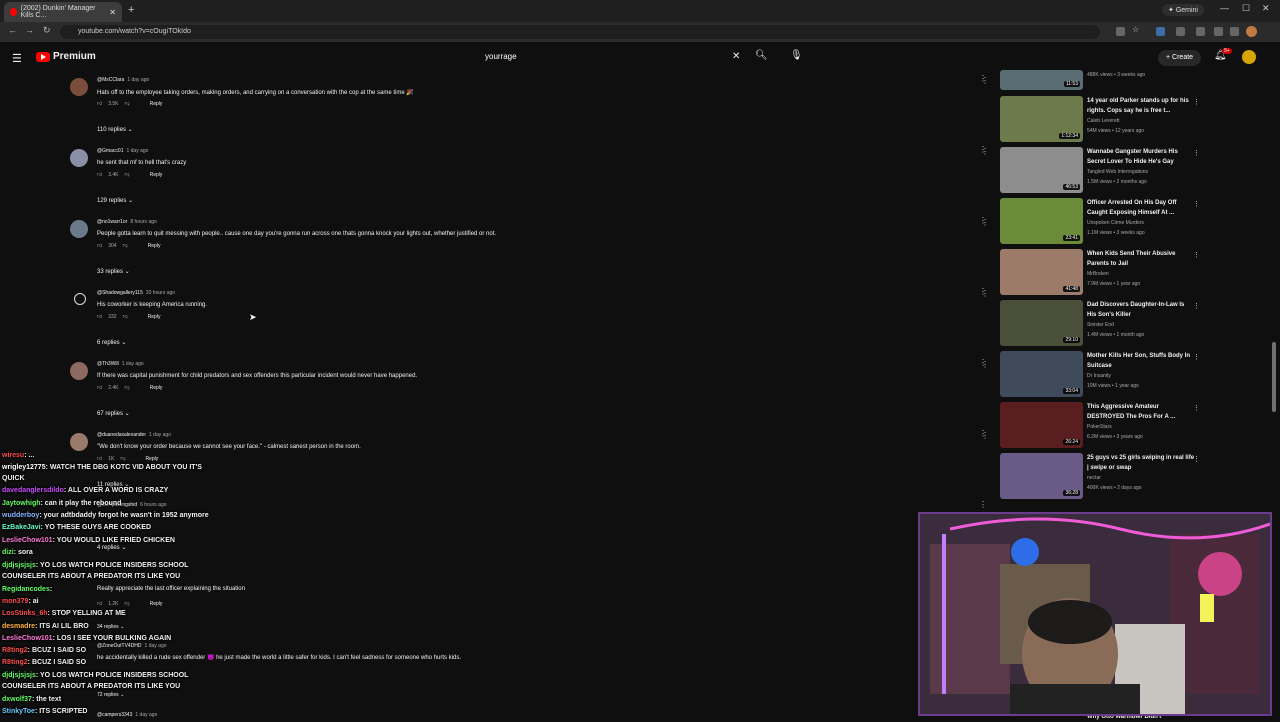  I want to click on comment-author: @Th3Will 1 day ago, so click(120, 364).